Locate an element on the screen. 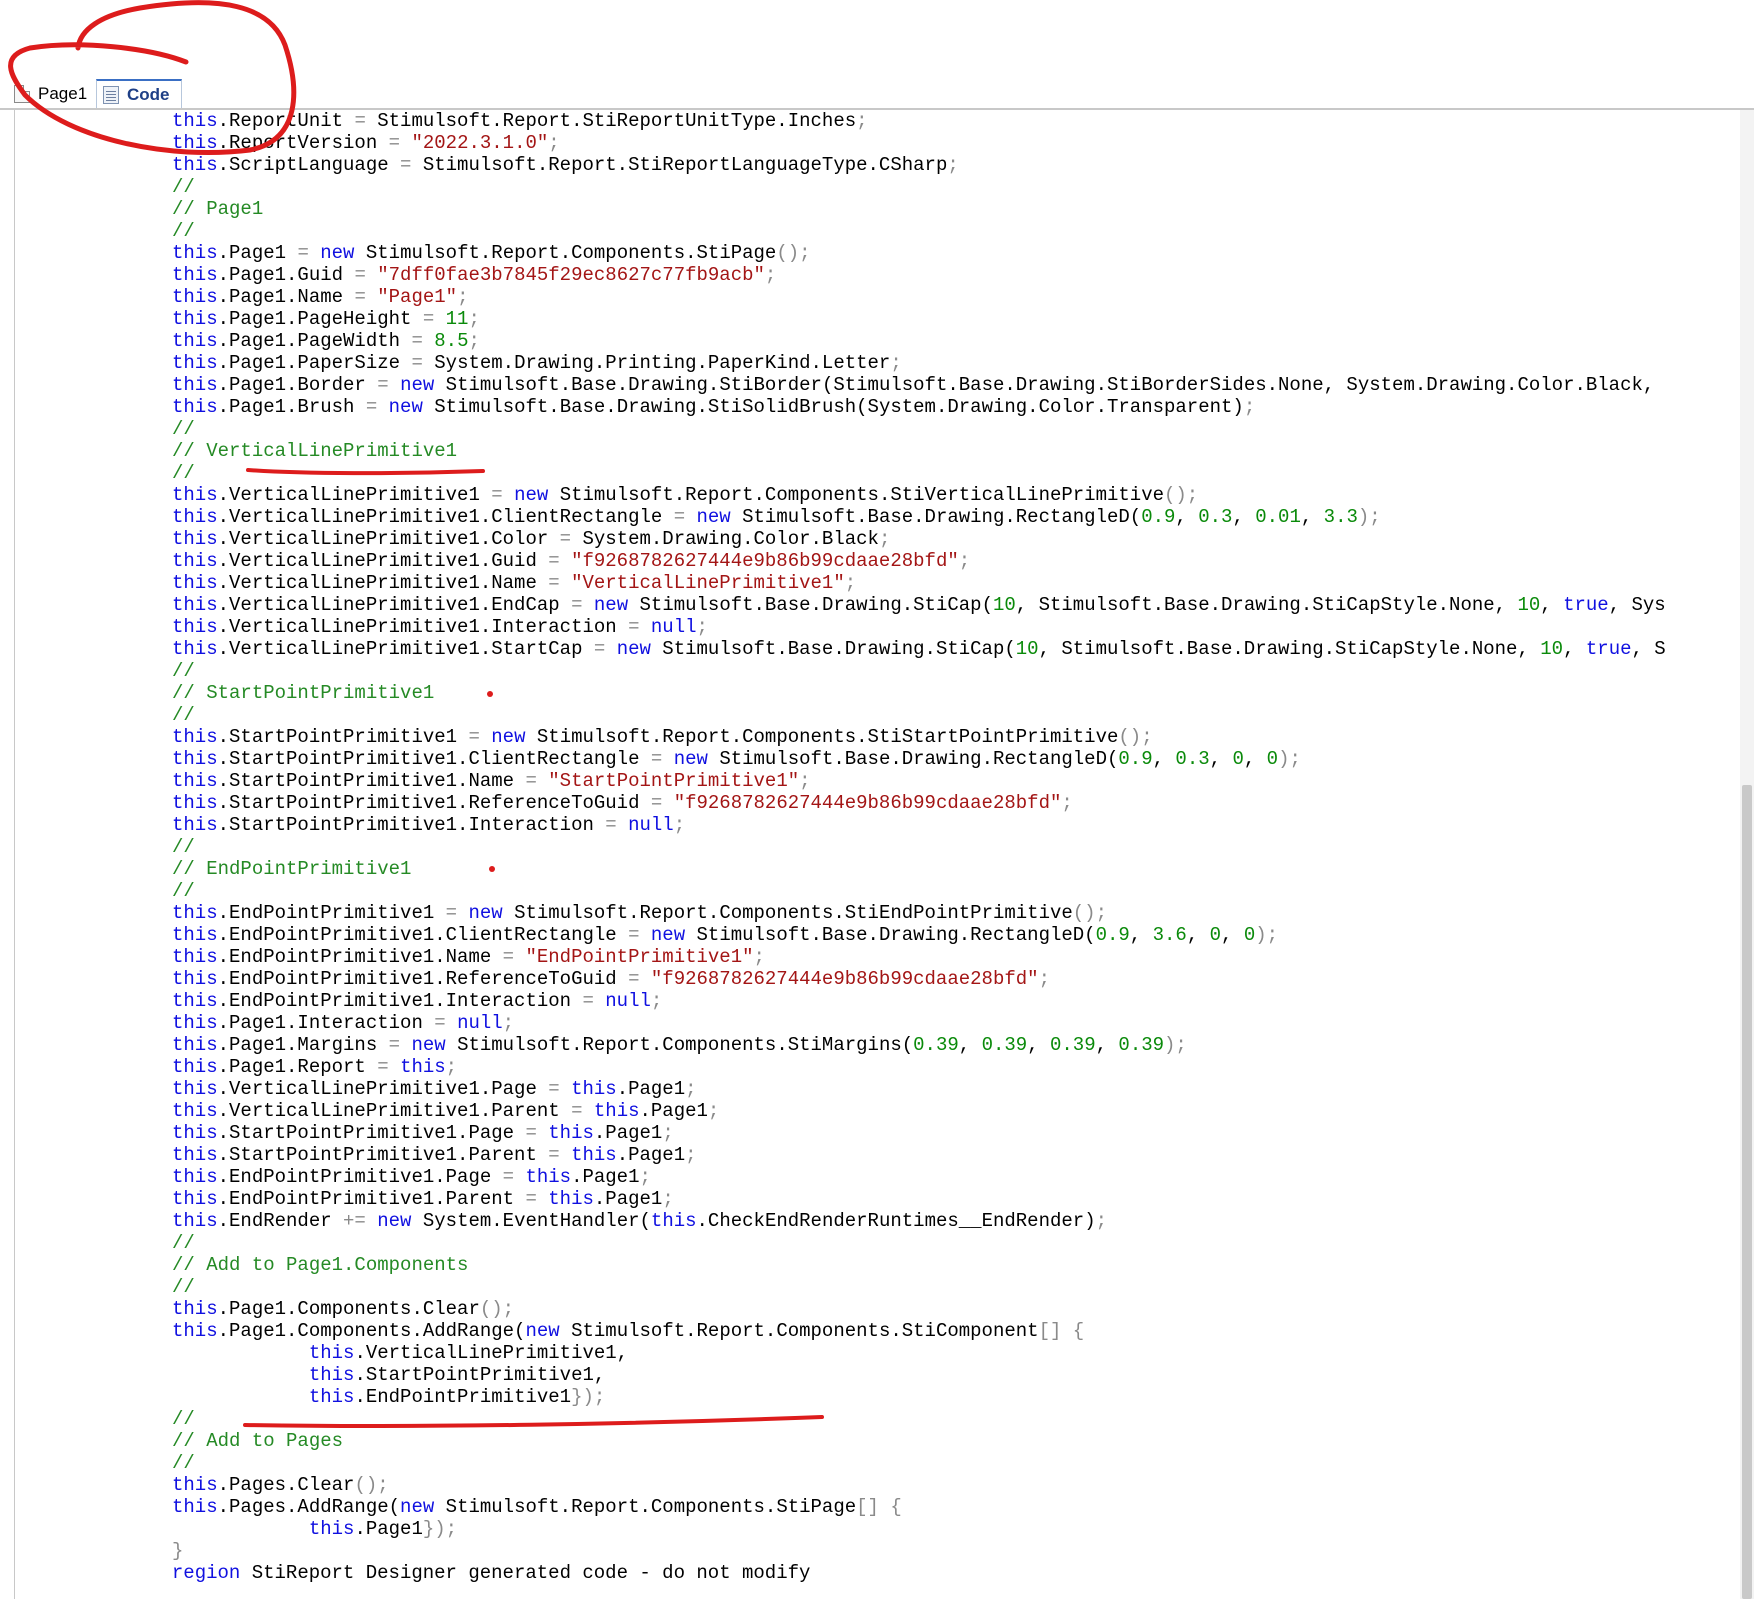 The width and height of the screenshot is (1754, 1599). code-token: .VerticalLinePrimitive1.Guid is located at coordinates (383, 561).